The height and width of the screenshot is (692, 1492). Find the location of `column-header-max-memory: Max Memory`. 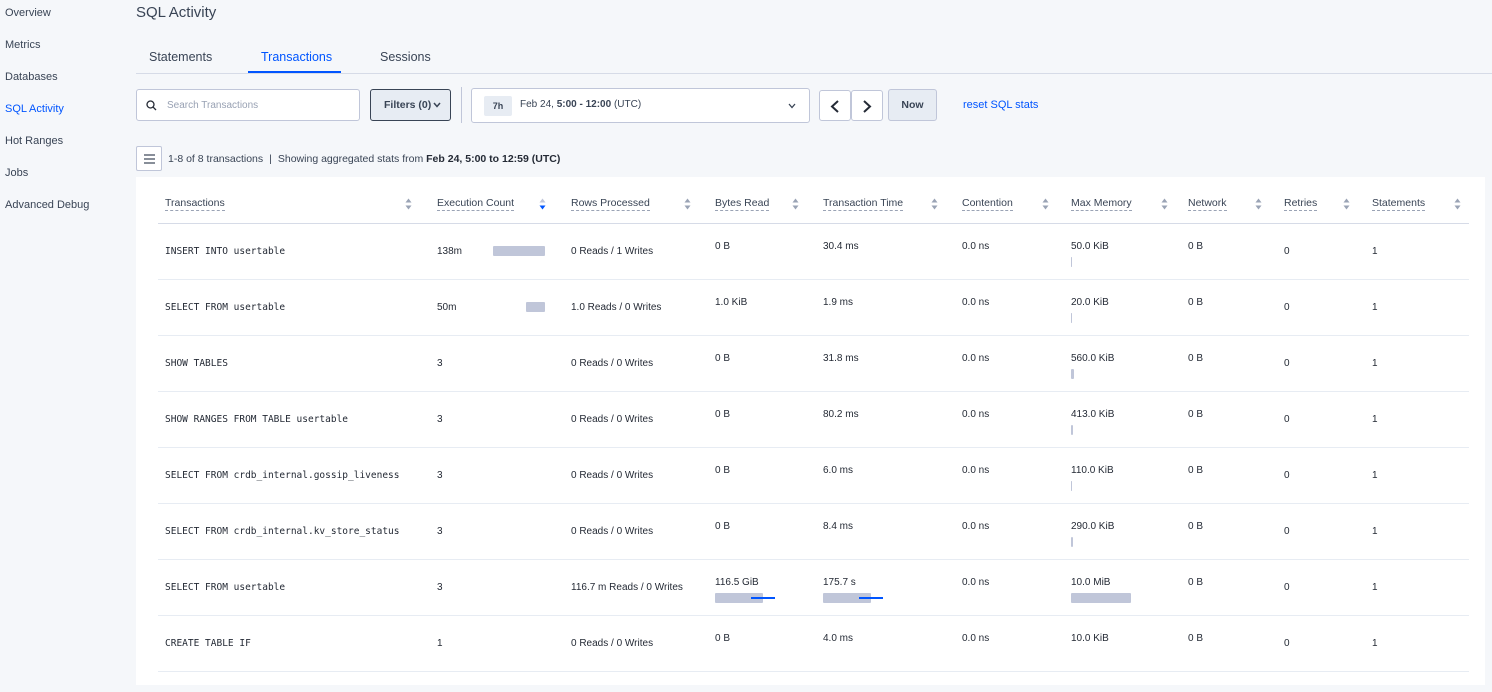

column-header-max-memory: Max Memory is located at coordinates (1101, 204).